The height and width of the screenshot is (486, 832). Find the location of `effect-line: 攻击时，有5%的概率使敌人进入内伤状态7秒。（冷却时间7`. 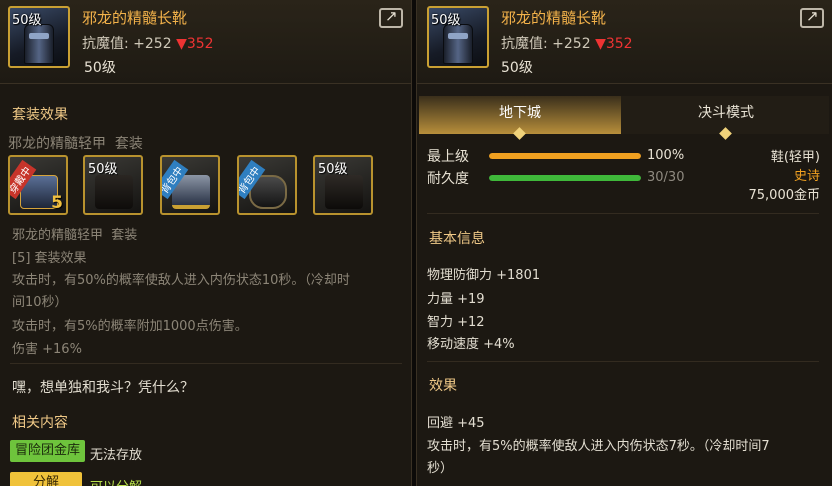

effect-line: 攻击时，有5%的概率使敌人进入内伤状态7秒。（冷却时间7 is located at coordinates (598, 446).